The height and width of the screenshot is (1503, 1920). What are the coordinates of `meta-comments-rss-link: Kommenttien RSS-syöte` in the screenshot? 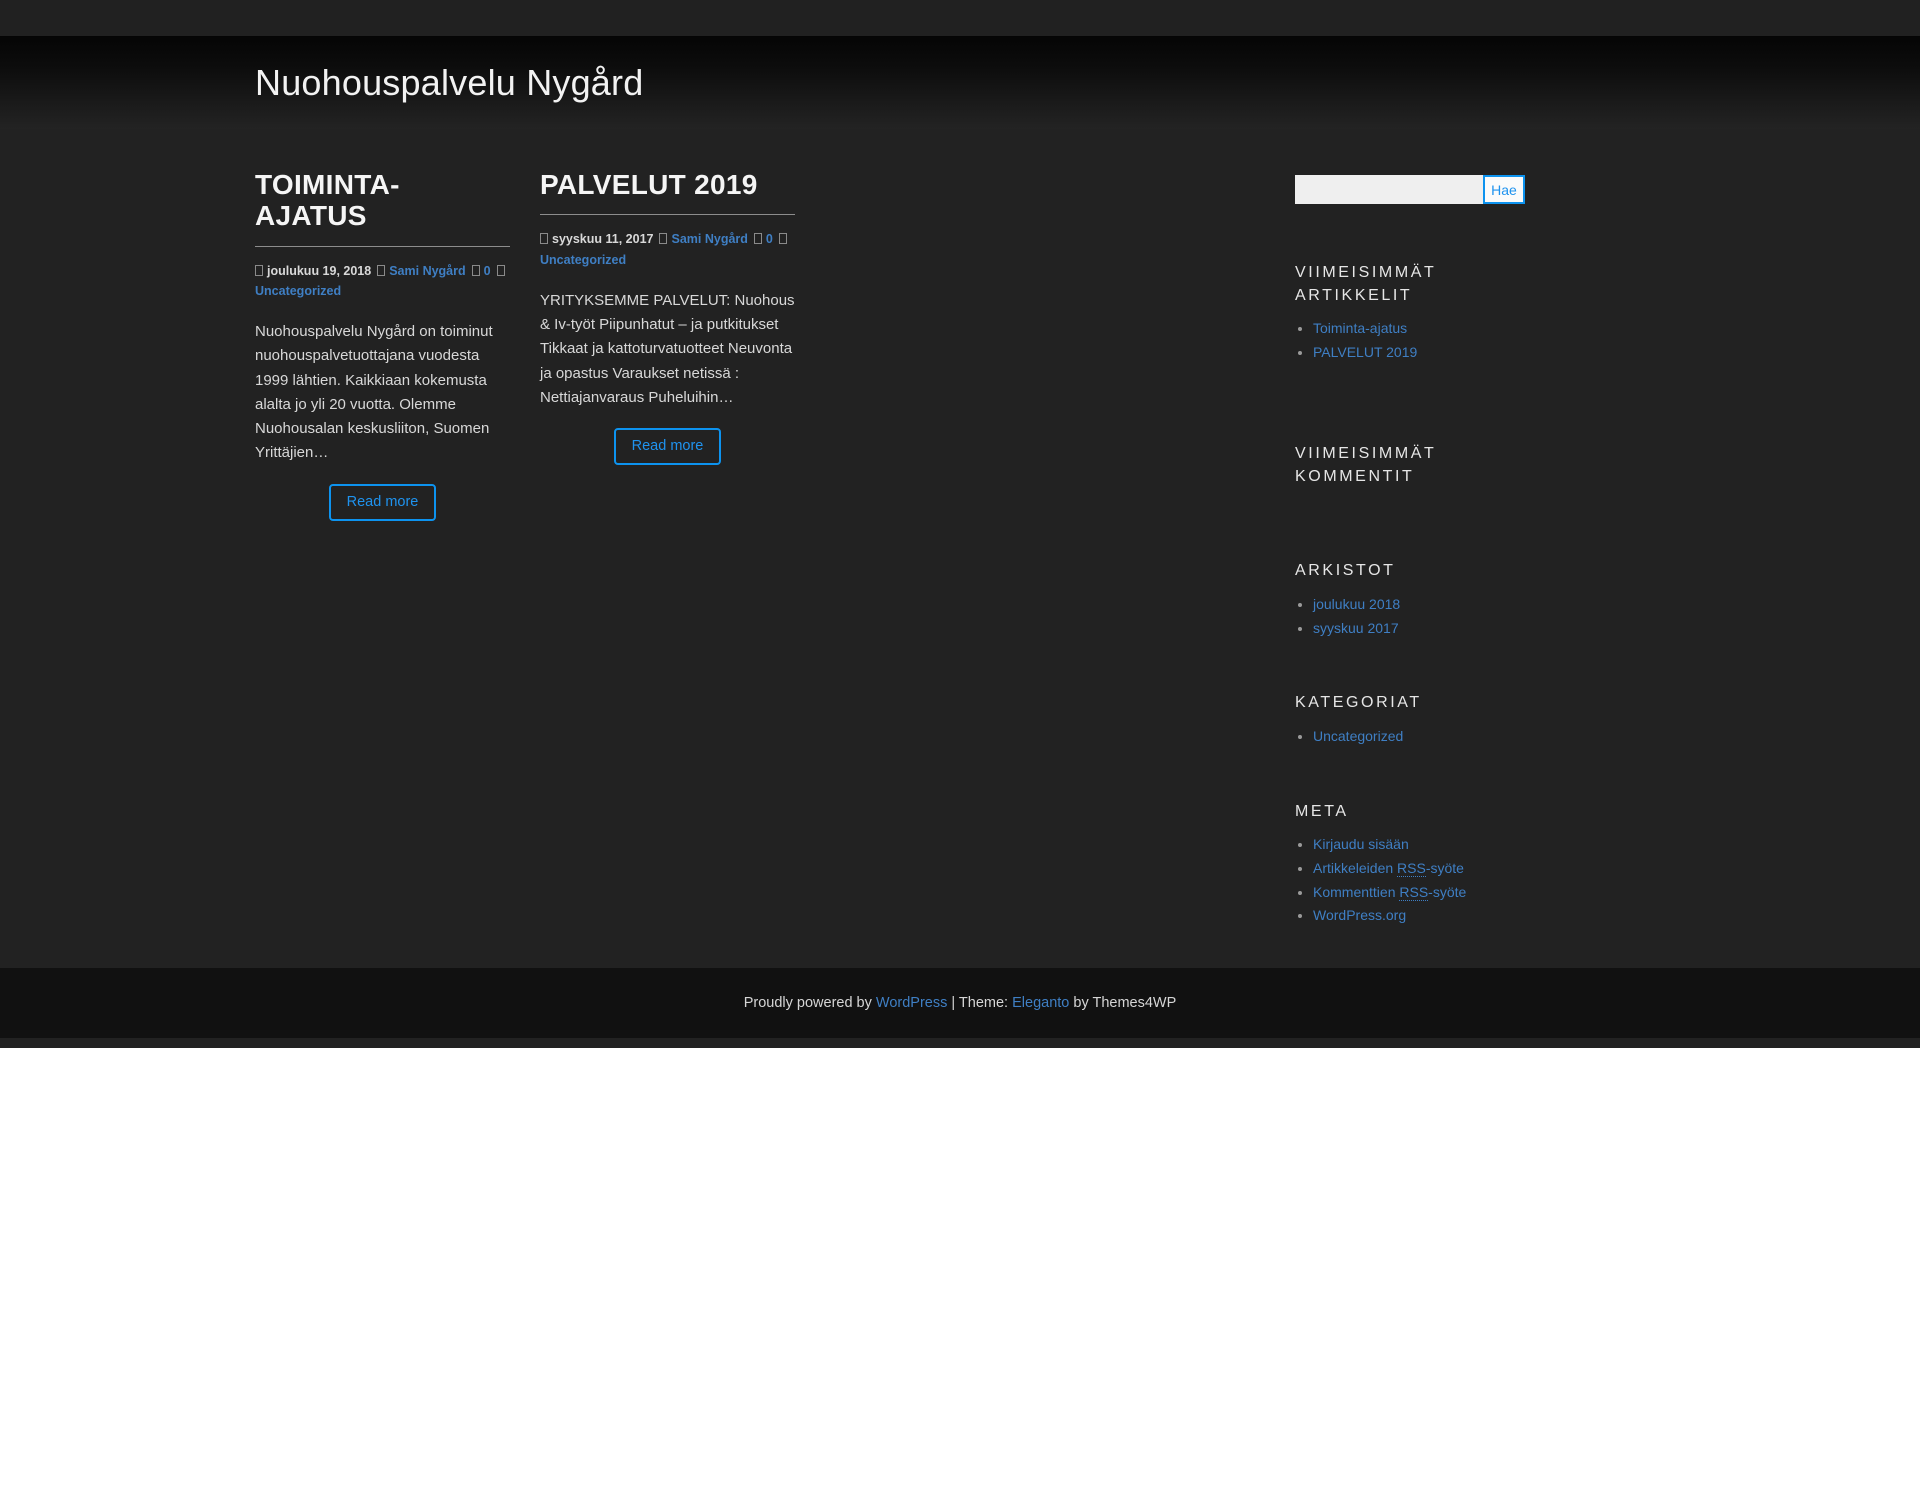 It's located at (1390, 892).